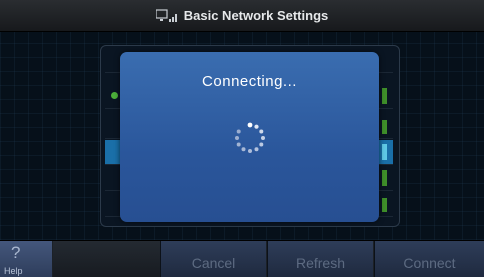  Describe the element at coordinates (13, 271) in the screenshot. I see `help-label: Help` at that location.